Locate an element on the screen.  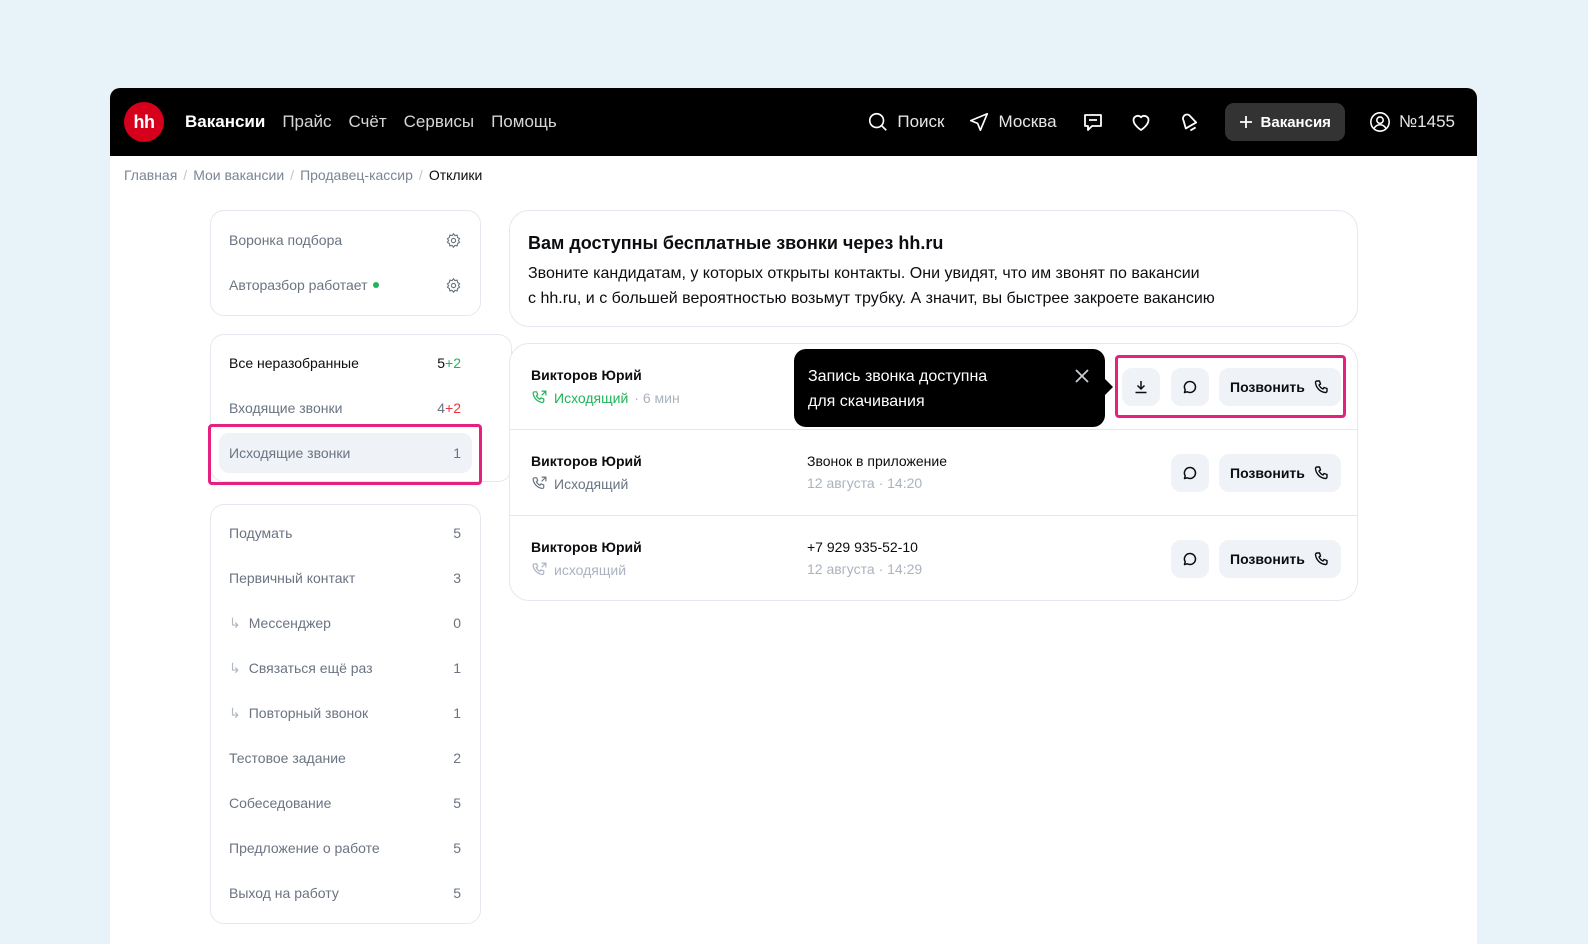
recording-tooltip: Запись звонка доступна для скачивания is located at coordinates (953, 388).